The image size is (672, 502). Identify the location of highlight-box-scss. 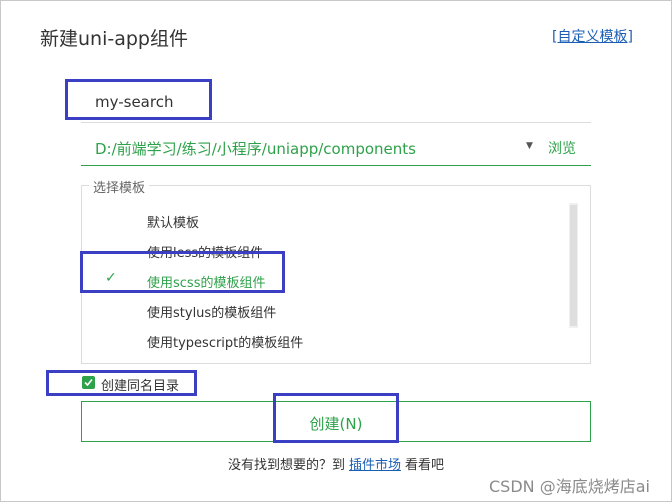
(182, 272).